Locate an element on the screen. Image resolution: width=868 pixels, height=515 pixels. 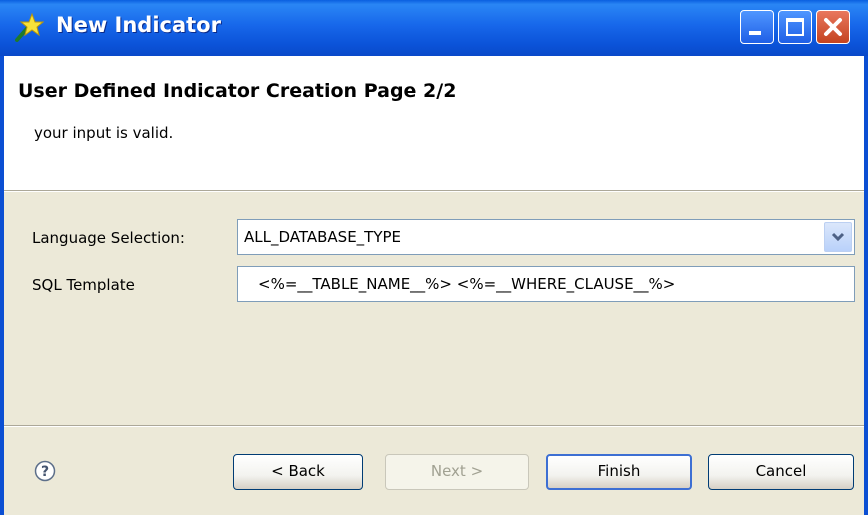
back-button: < Back is located at coordinates (298, 472).